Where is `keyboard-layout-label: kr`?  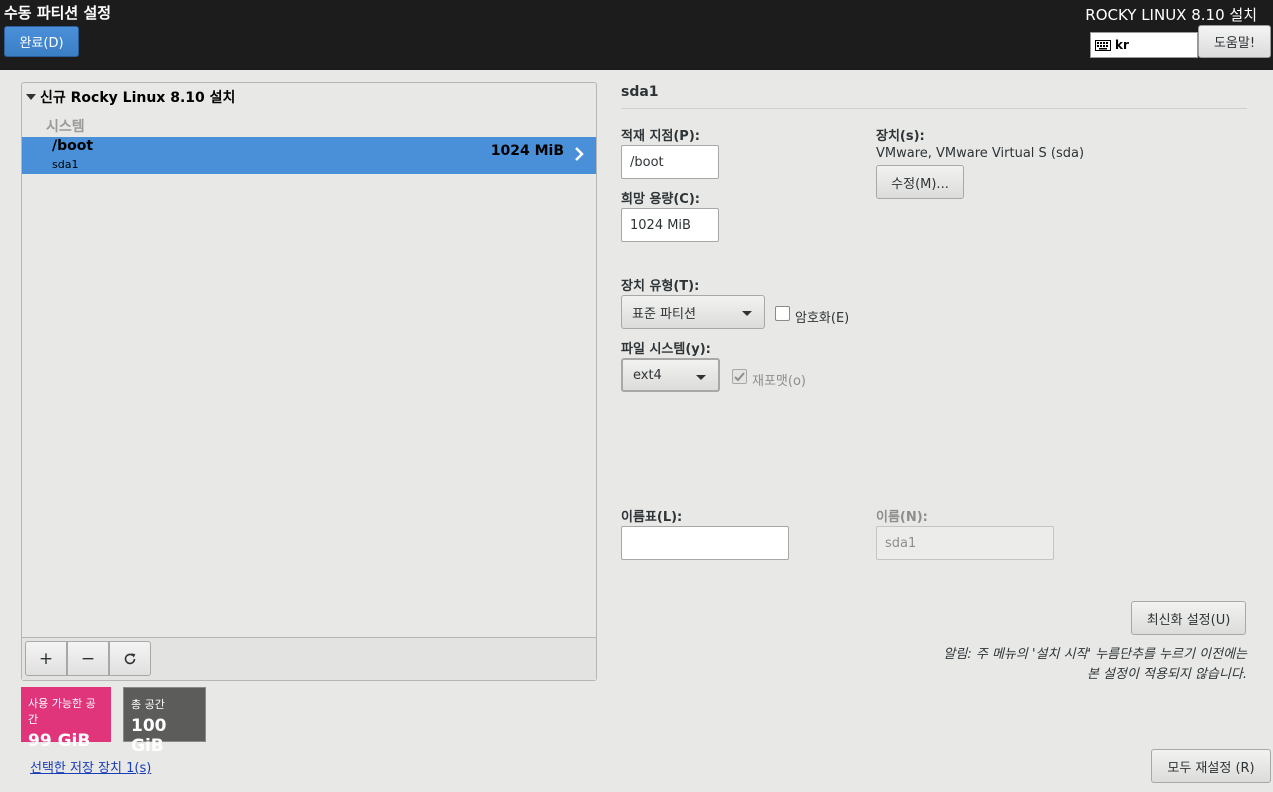 keyboard-layout-label: kr is located at coordinates (1122, 45).